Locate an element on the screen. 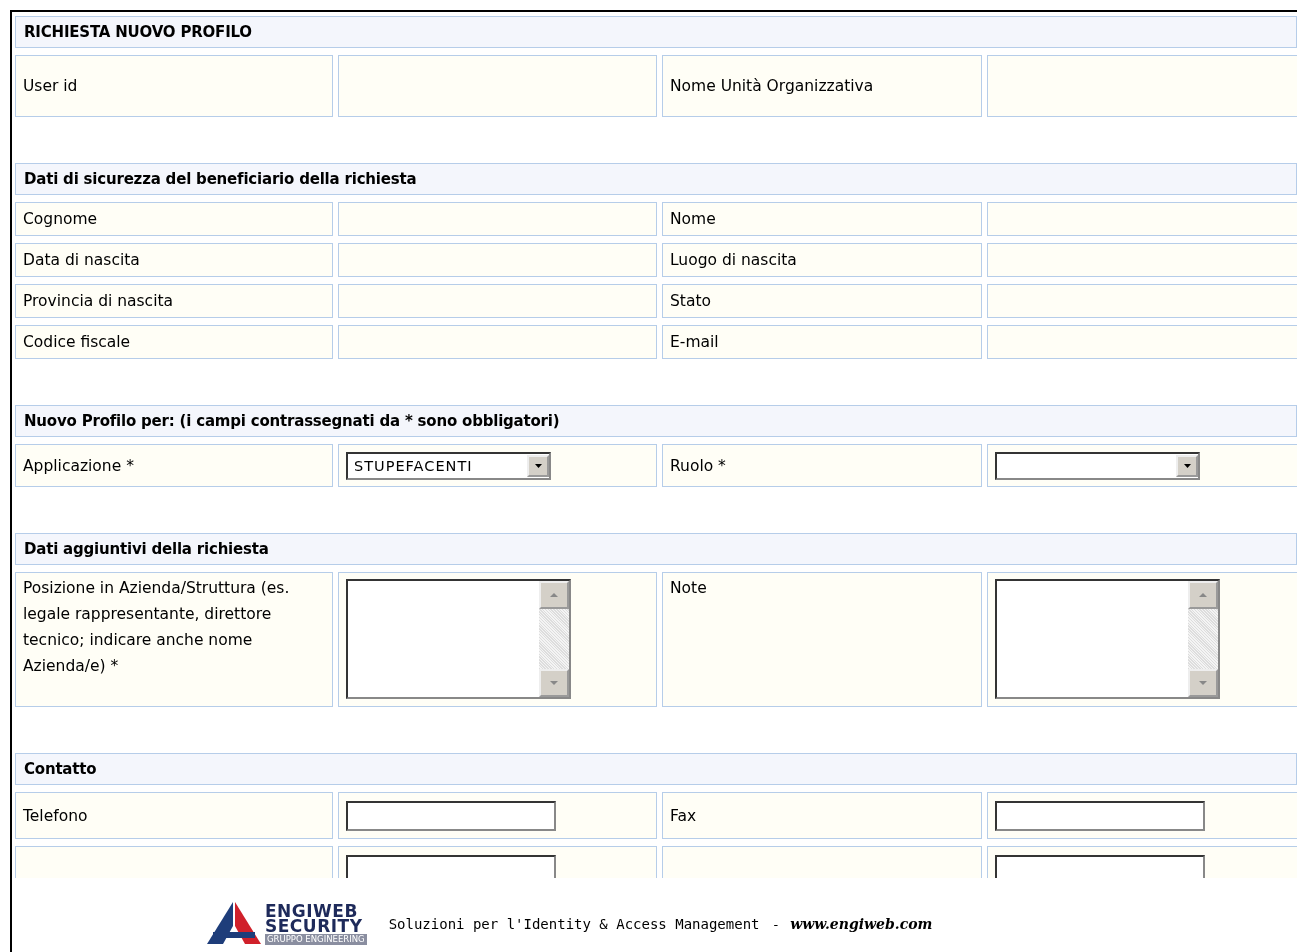 The width and height of the screenshot is (1297, 952). dropdown is located at coordinates (1097, 465).